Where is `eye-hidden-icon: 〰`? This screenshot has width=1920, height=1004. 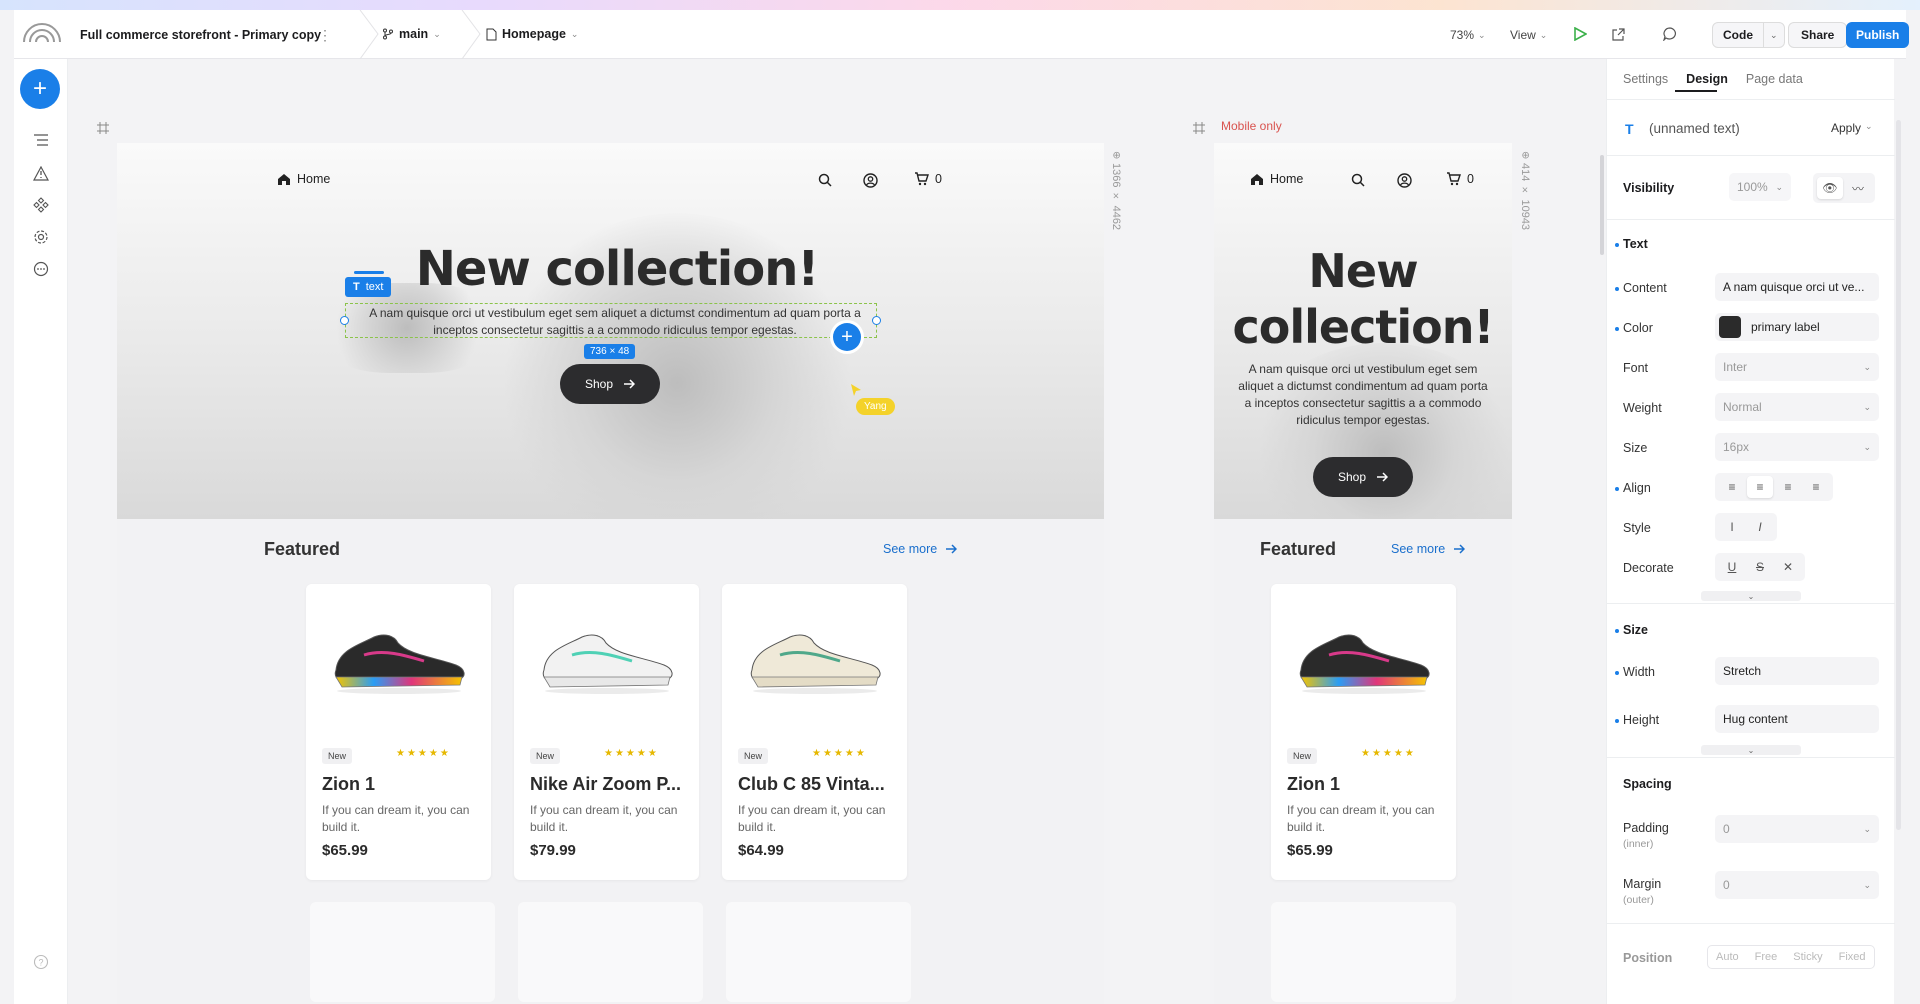 eye-hidden-icon: 〰 is located at coordinates (1858, 188).